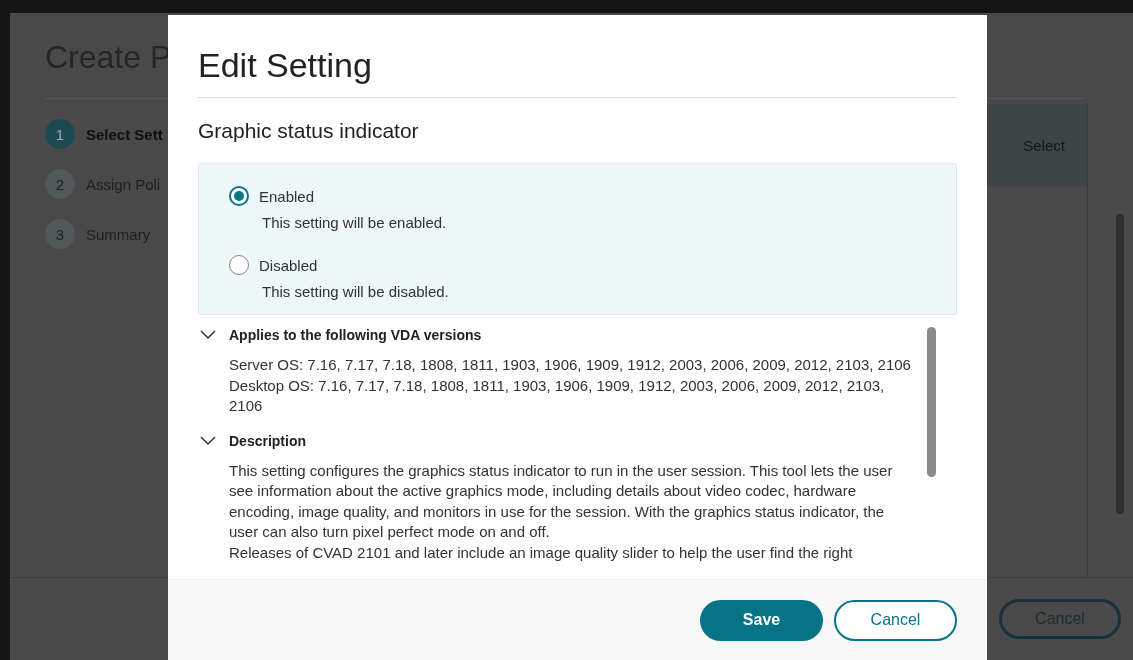  Describe the element at coordinates (570, 365) in the screenshot. I see `section-text: Server OS: 7.16, 7.17, 7.18, 1808, 1811, 1903, 1906, 1909, 1912, 2003, 2006, 2009, 2012, 2103, 2106` at that location.